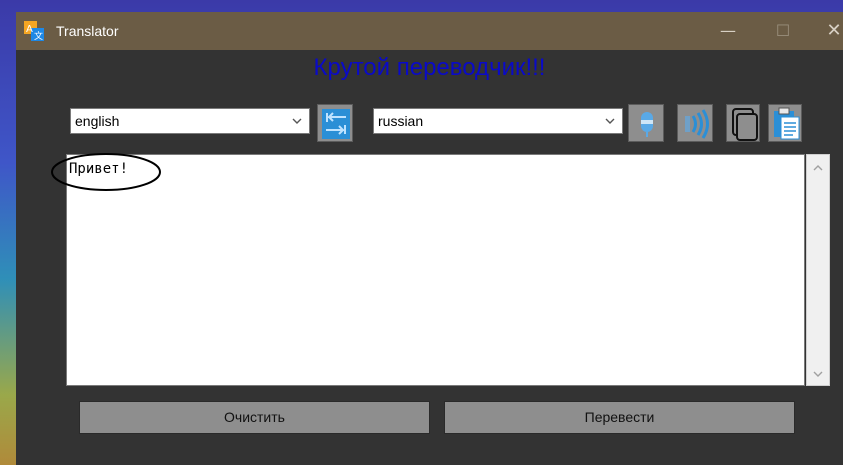 This screenshot has width=843, height=465. I want to click on target-language-select: russian, so click(498, 121).